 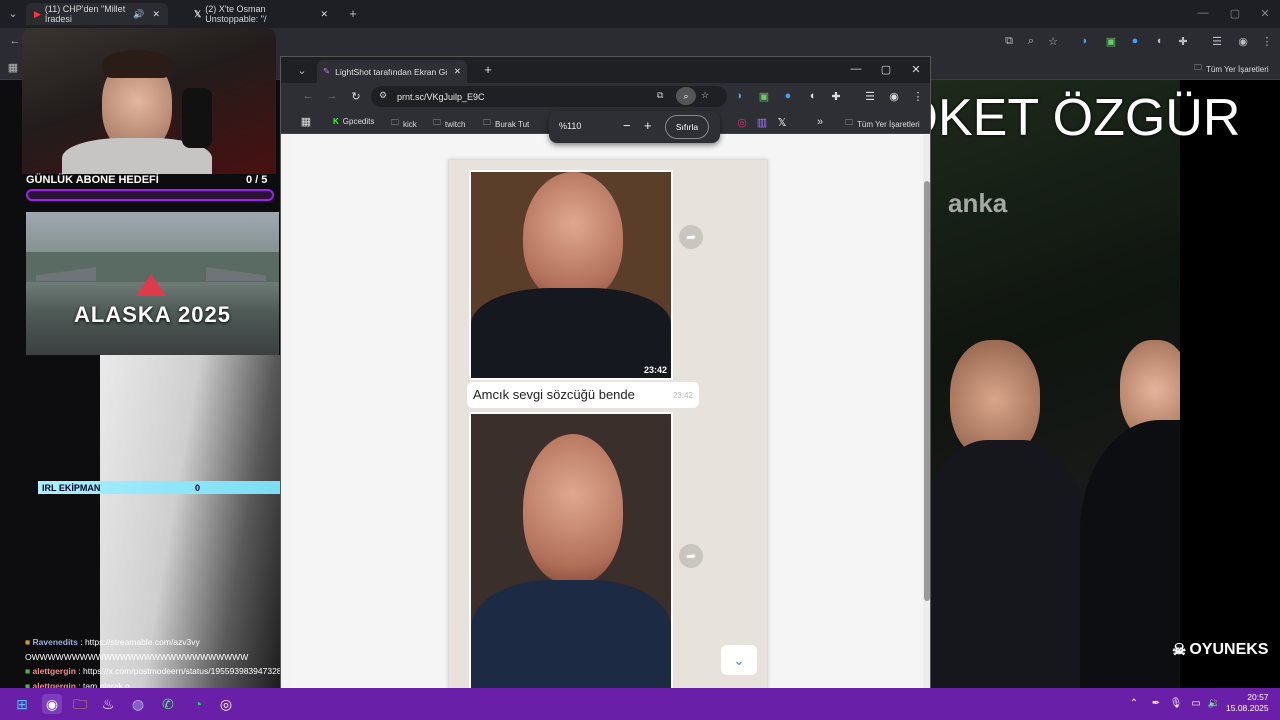 I want to click on speaker-icon: 🔊, so click(x=139, y=13).